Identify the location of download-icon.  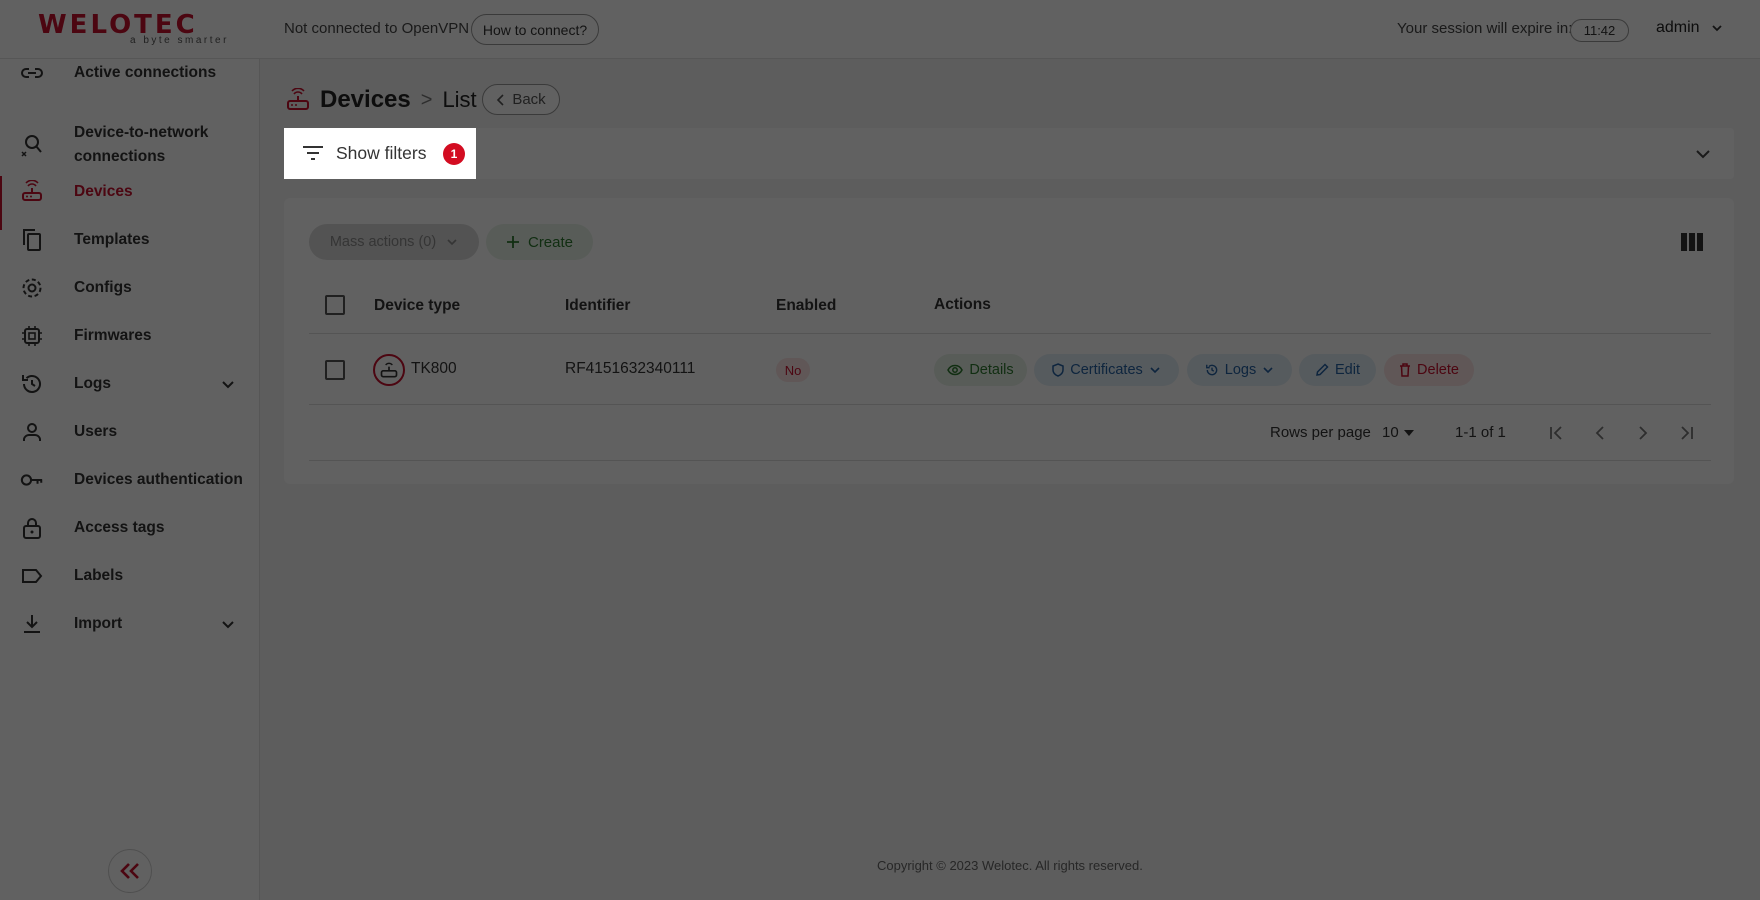
(32, 624).